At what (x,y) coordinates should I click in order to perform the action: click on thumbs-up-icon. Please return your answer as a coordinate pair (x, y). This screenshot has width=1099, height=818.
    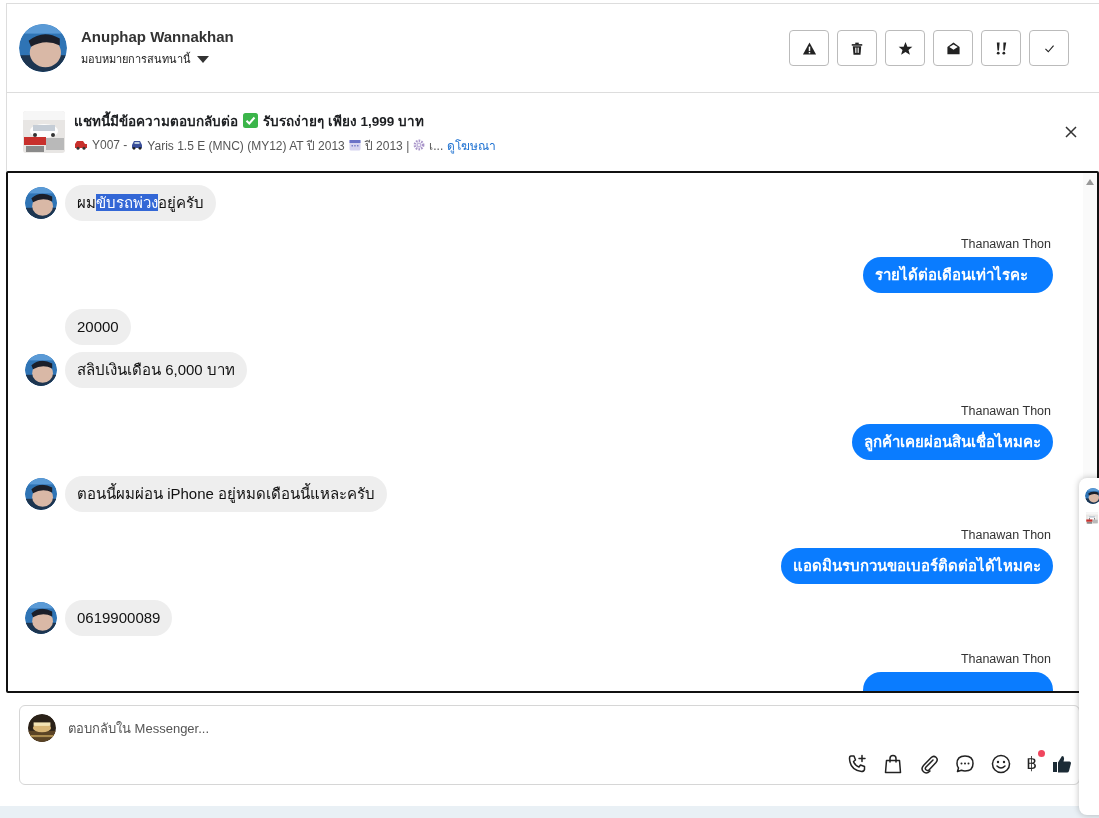
    Looking at the image, I should click on (1062, 764).